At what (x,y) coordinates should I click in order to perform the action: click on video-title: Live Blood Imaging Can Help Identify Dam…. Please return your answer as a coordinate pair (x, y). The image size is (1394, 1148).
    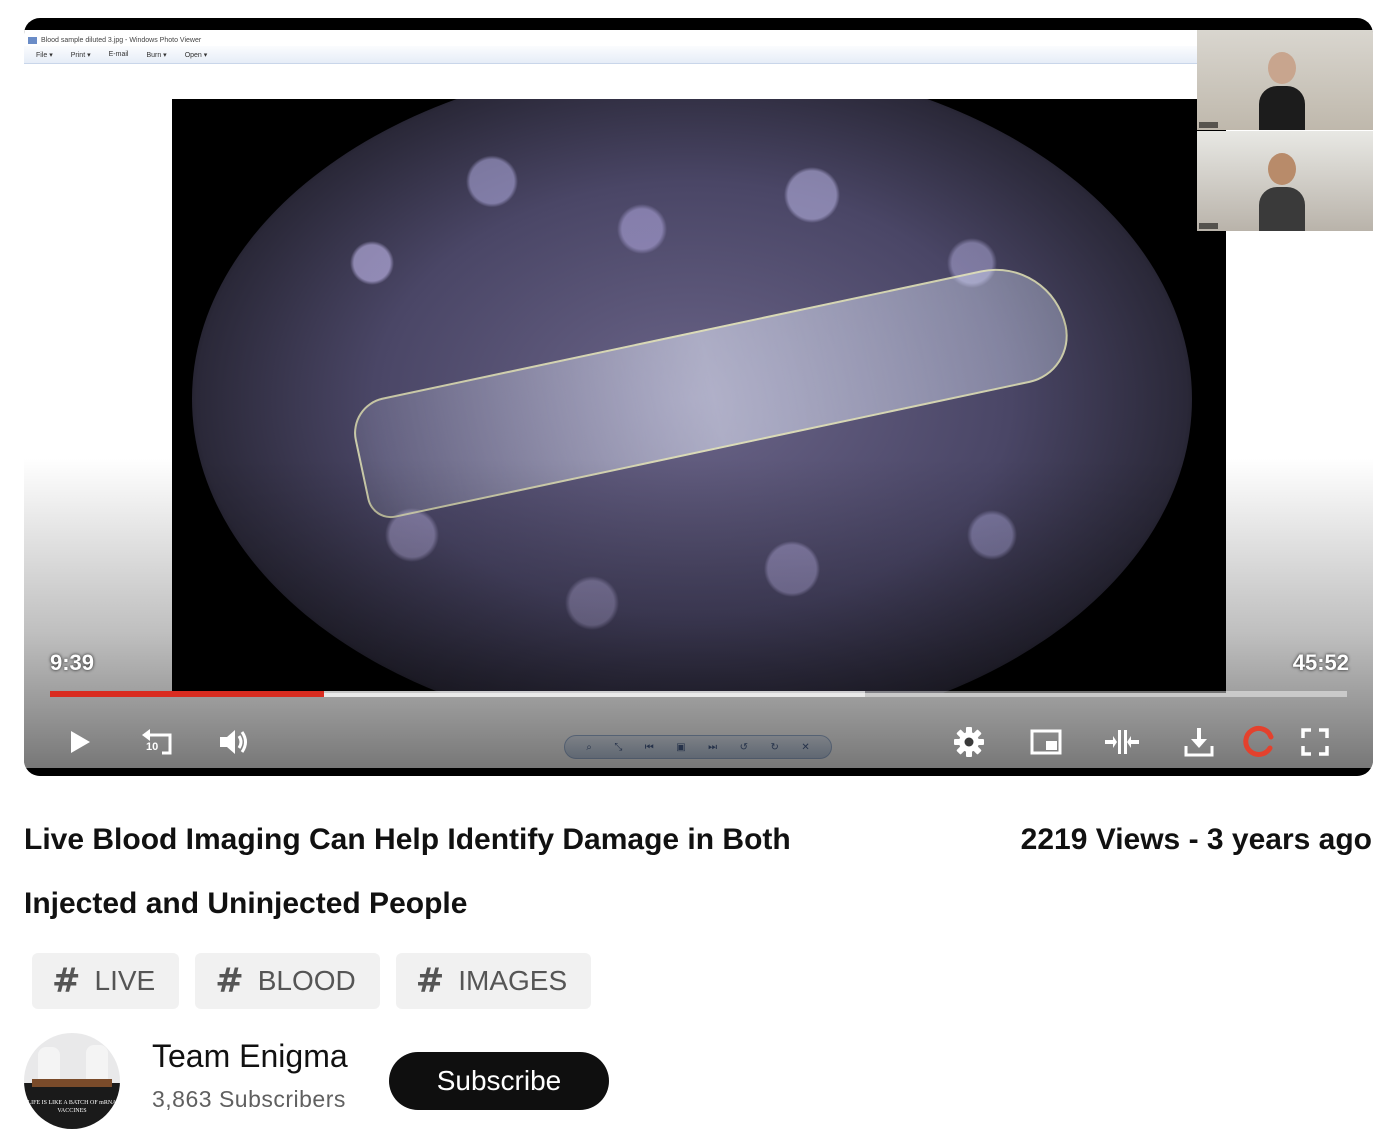
    Looking at the image, I should click on (407, 871).